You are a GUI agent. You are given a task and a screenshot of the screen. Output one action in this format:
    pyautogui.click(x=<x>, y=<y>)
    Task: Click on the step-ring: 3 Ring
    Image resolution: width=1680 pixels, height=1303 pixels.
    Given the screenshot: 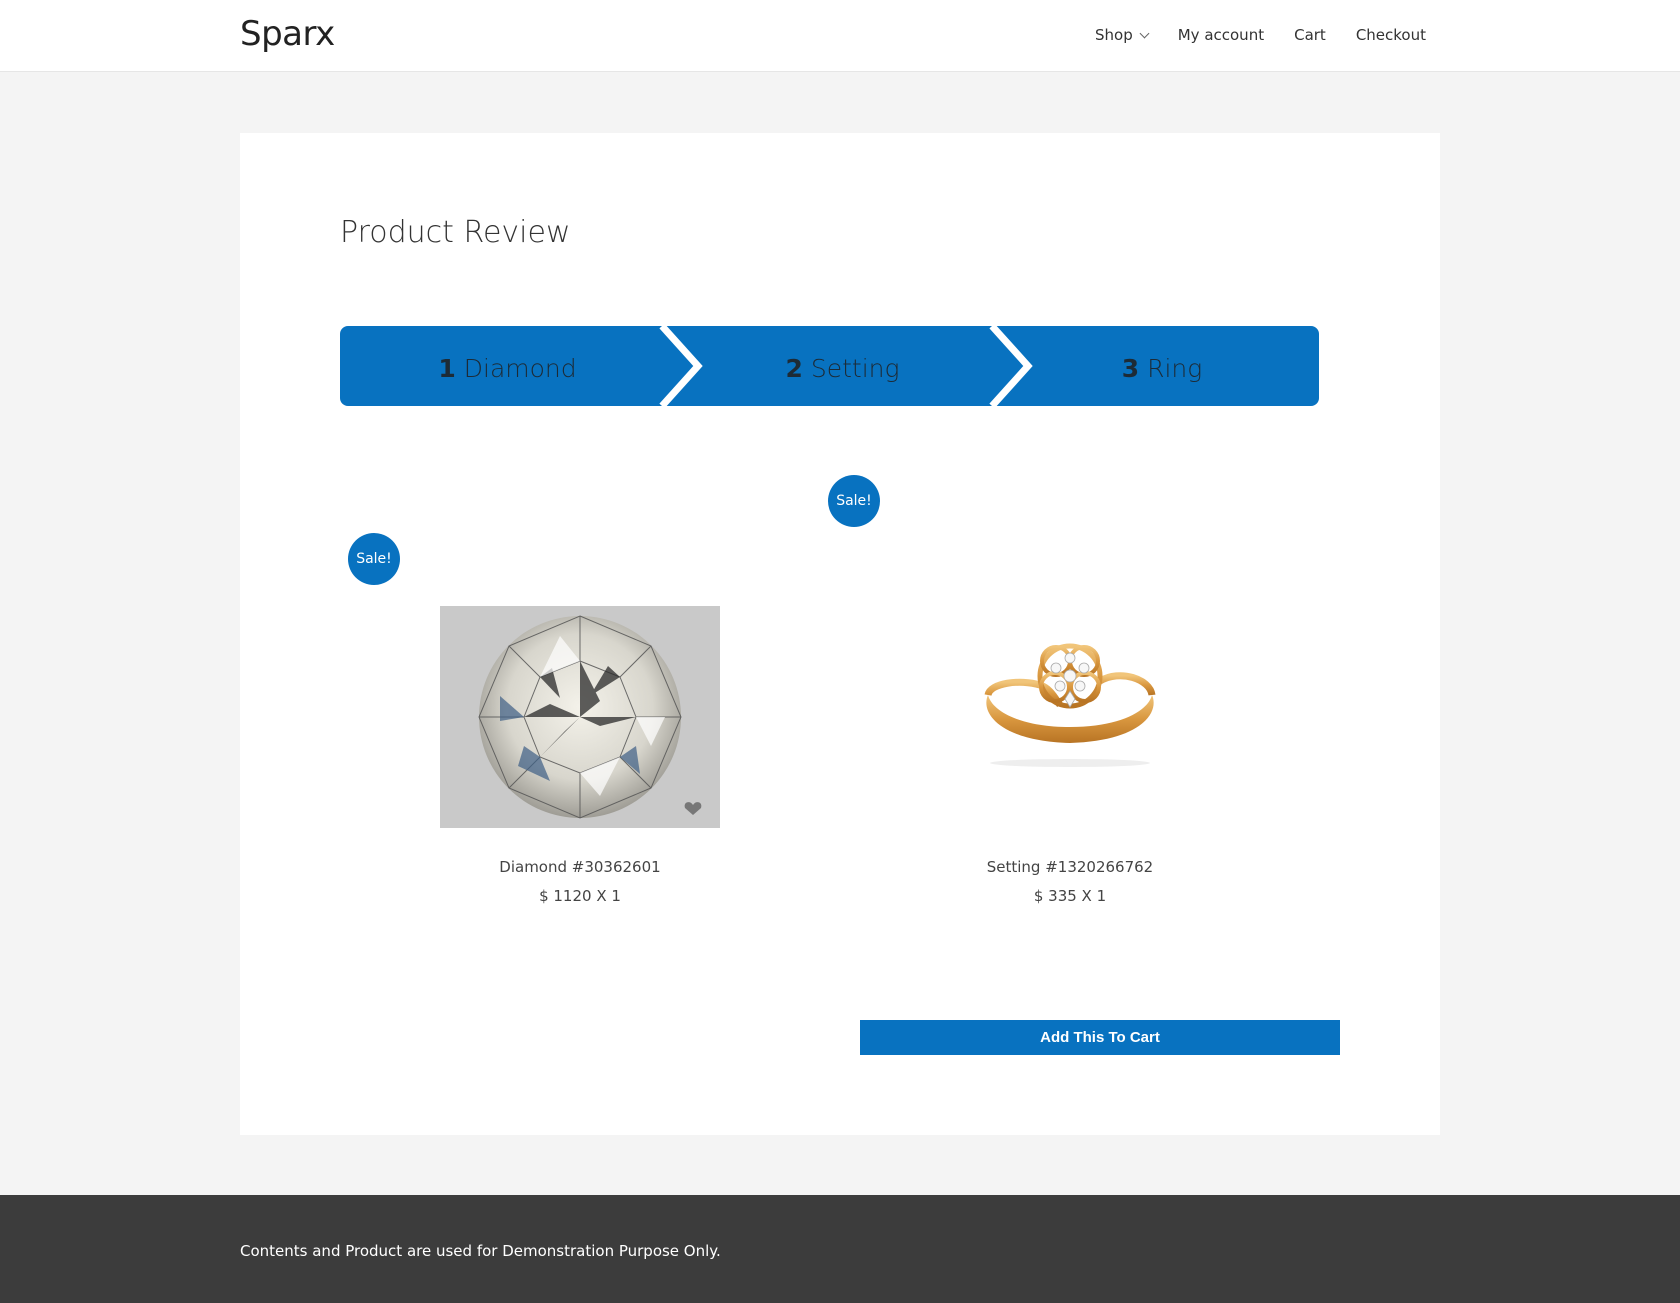 What is the action you would take?
    pyautogui.click(x=1162, y=368)
    